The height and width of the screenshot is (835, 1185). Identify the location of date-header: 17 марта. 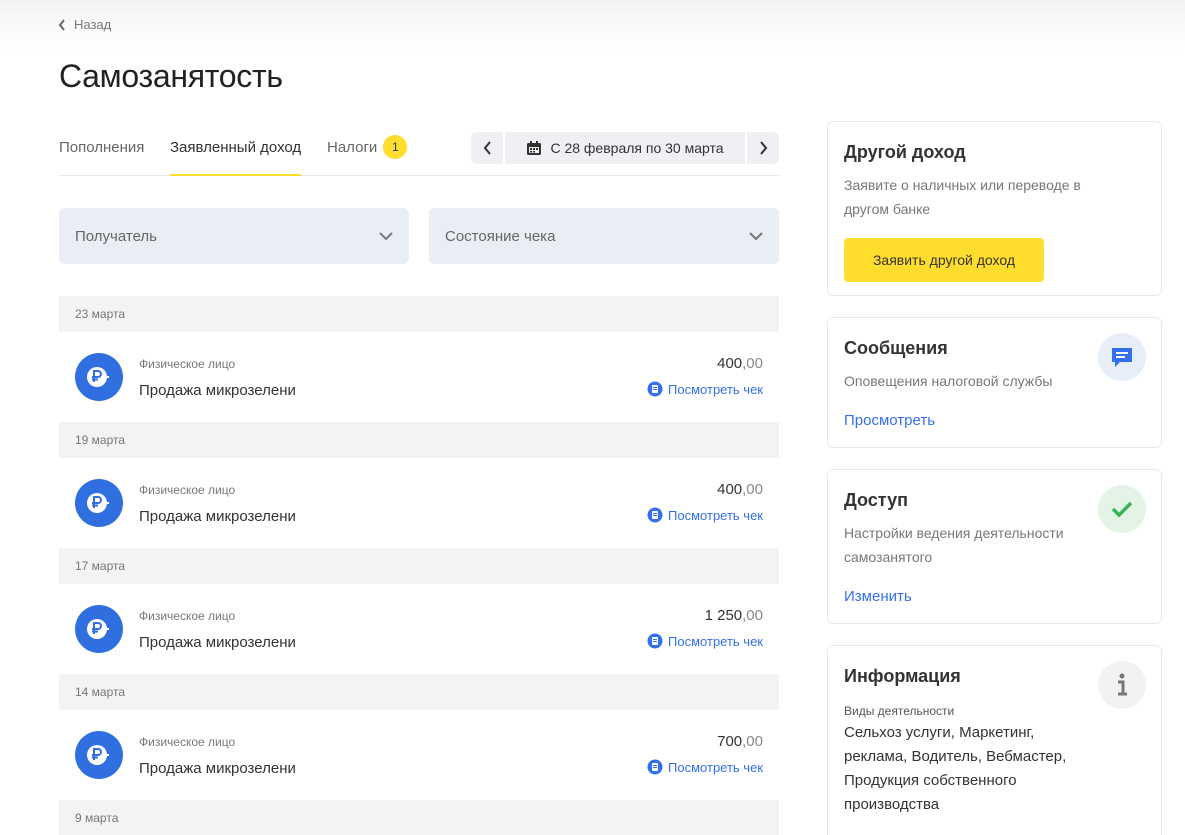
(419, 566).